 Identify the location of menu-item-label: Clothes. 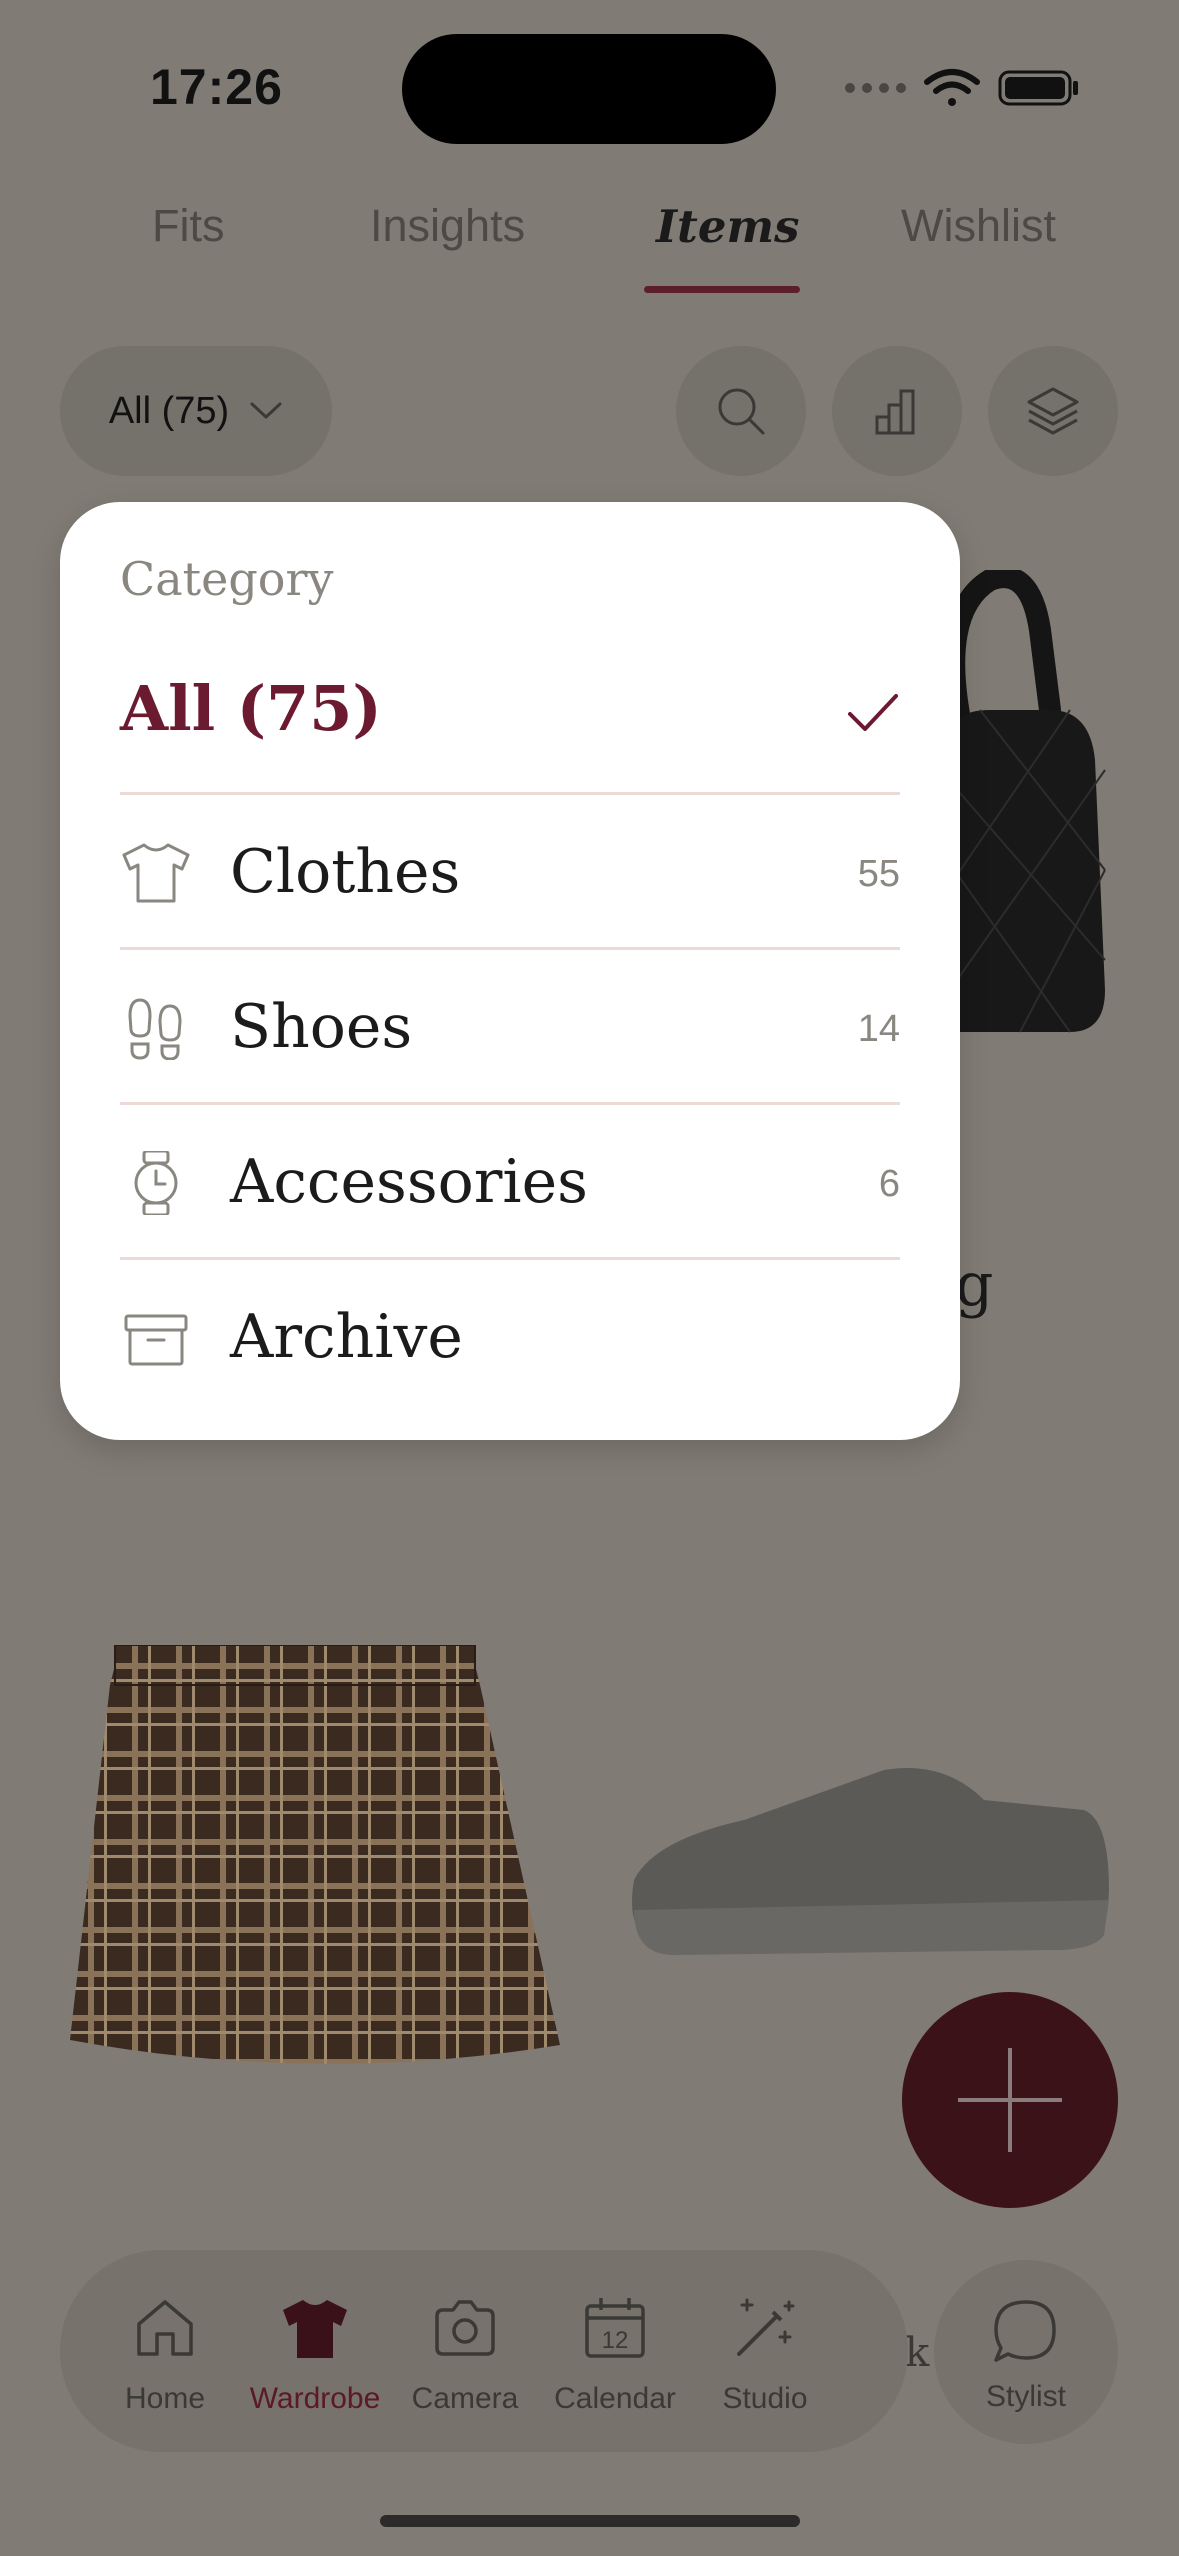
(345, 872).